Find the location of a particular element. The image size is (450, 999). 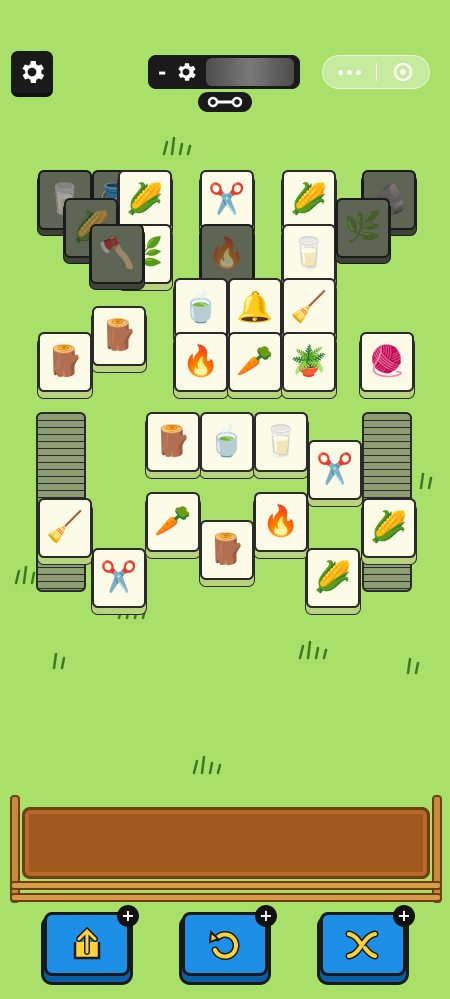

shuffle-arrows-icon is located at coordinates (362, 945).